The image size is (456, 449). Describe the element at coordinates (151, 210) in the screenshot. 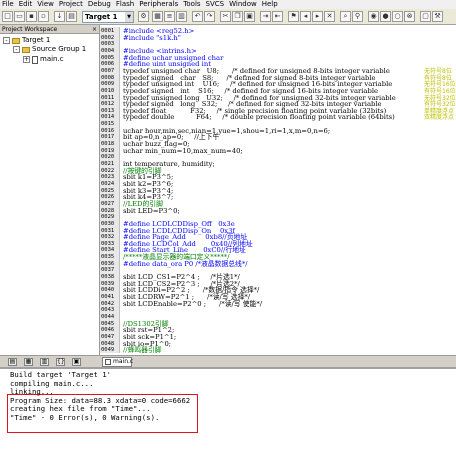

I see `code-line: sbit LED=P3^0;` at that location.